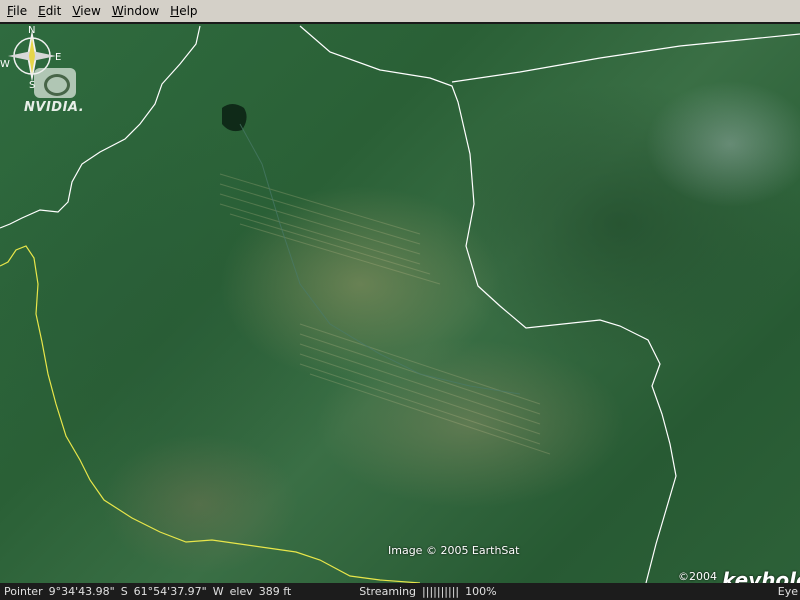 The height and width of the screenshot is (600, 800). I want to click on dark-lake, so click(234, 118).